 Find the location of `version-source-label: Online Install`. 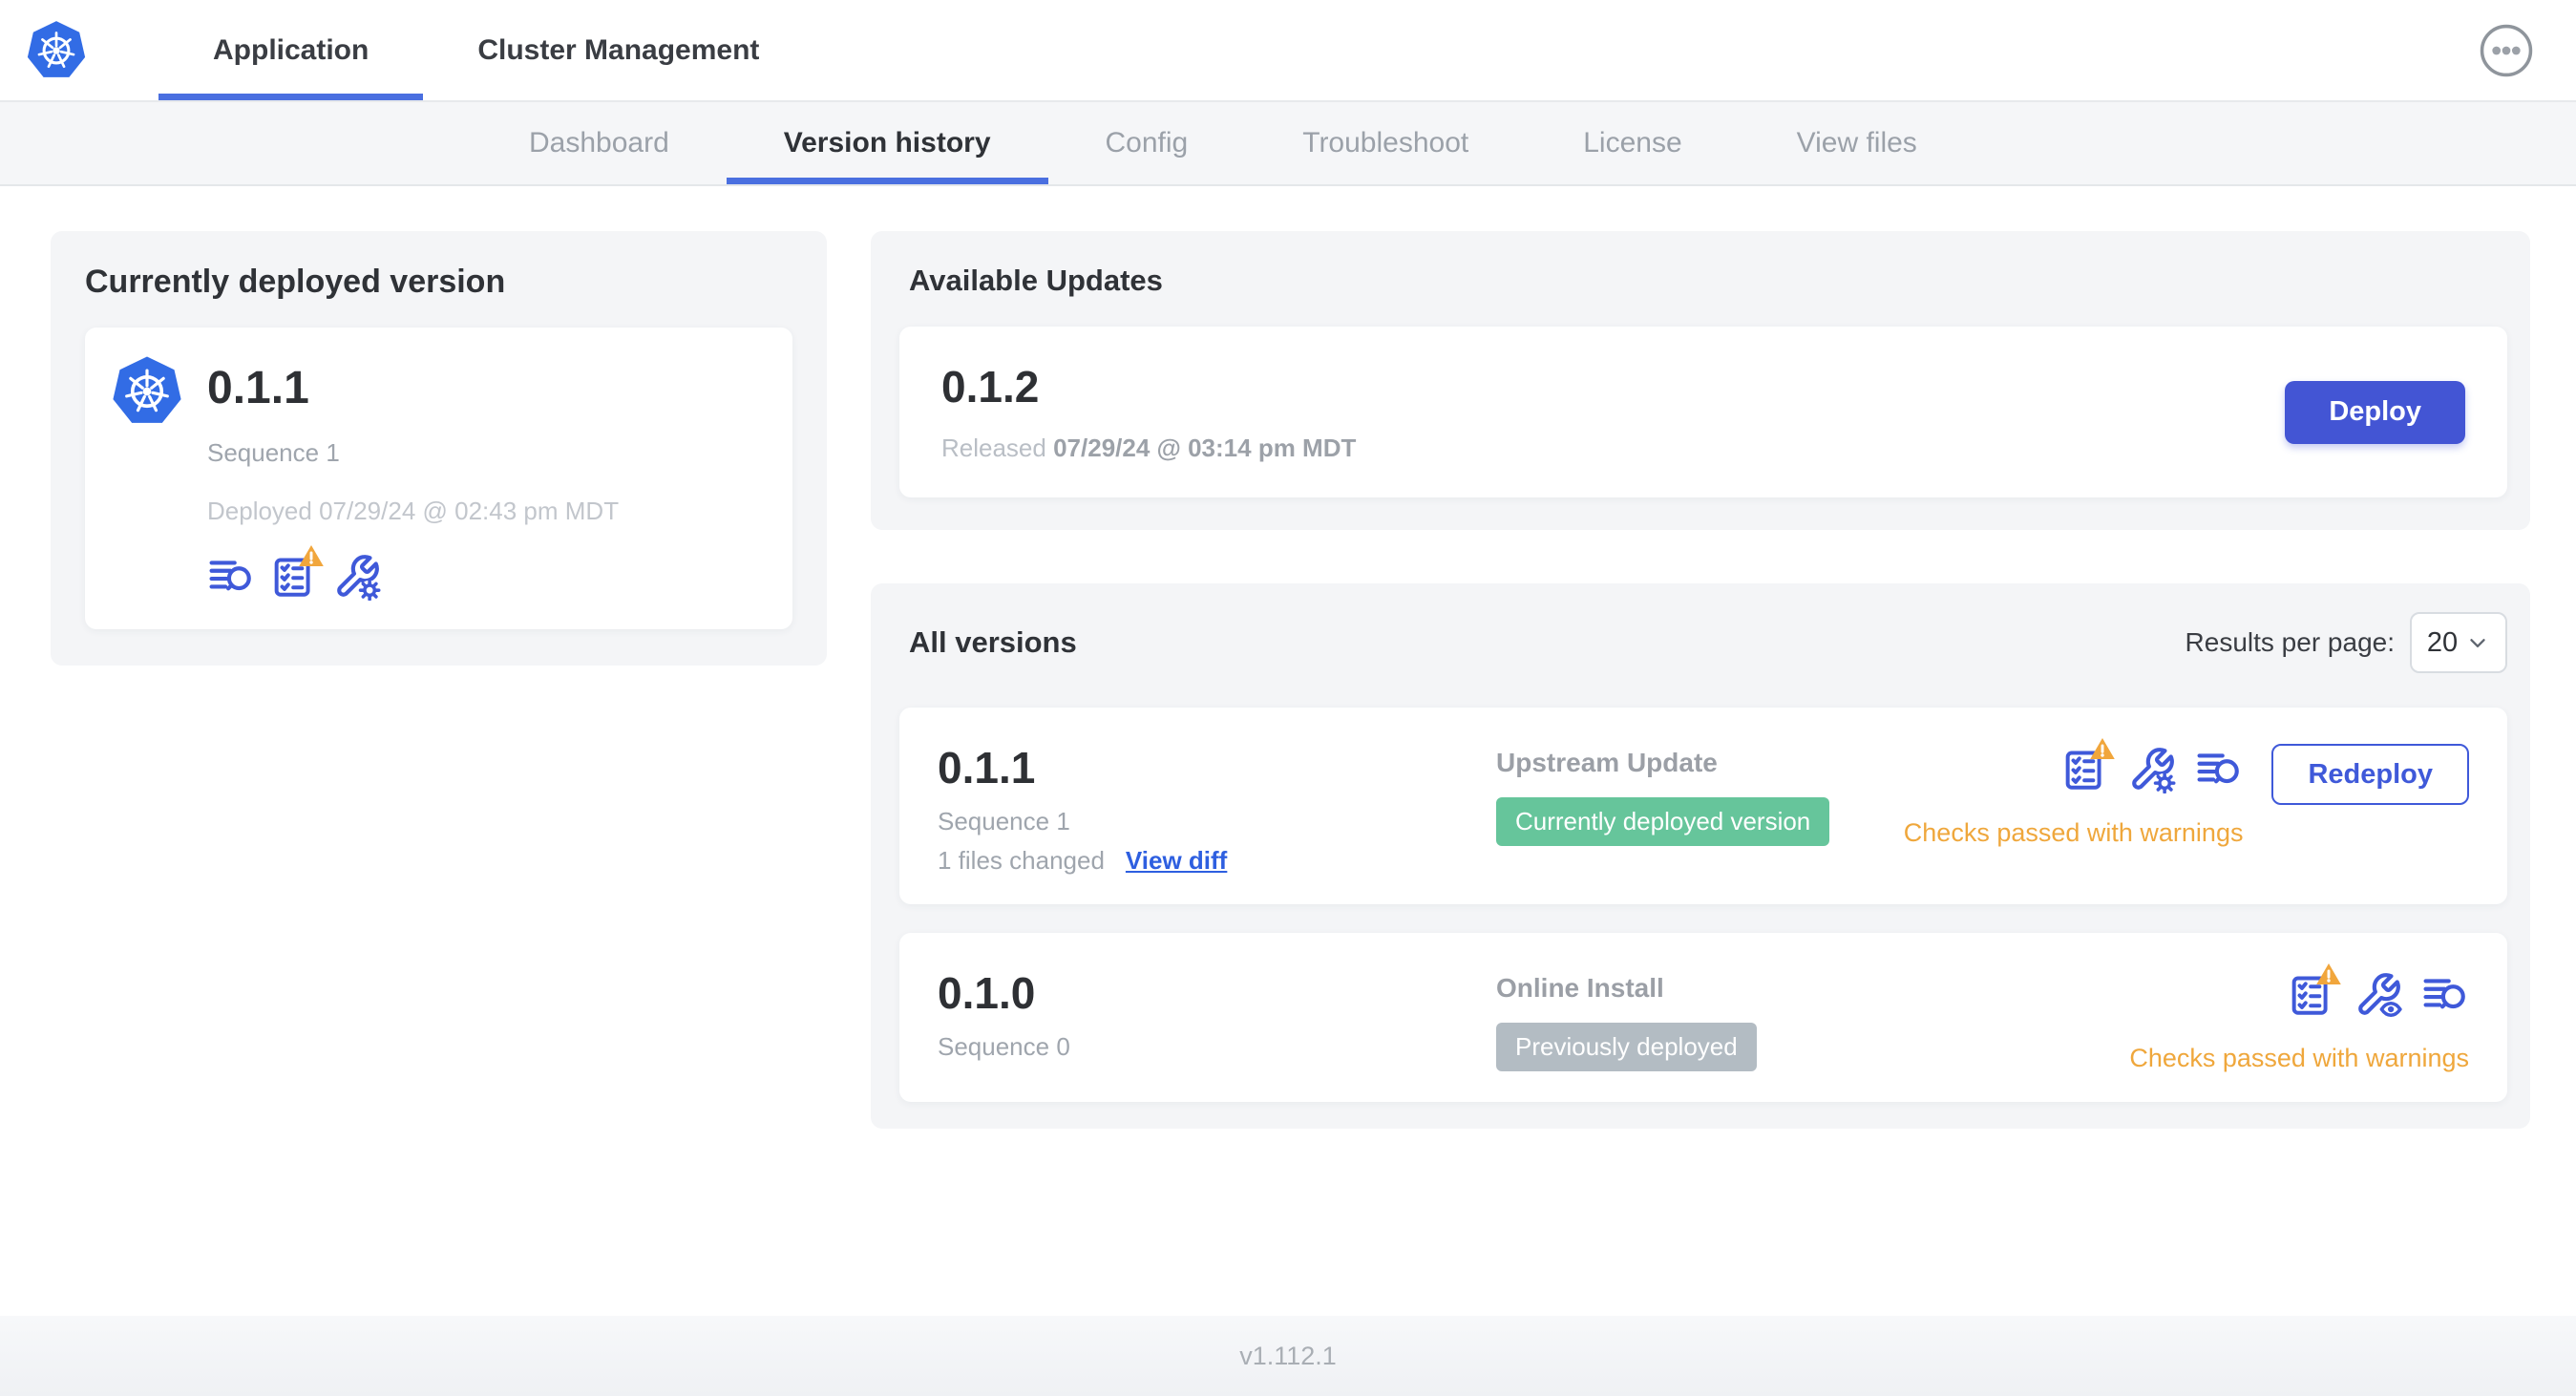

version-source-label: Online Install is located at coordinates (1580, 988).